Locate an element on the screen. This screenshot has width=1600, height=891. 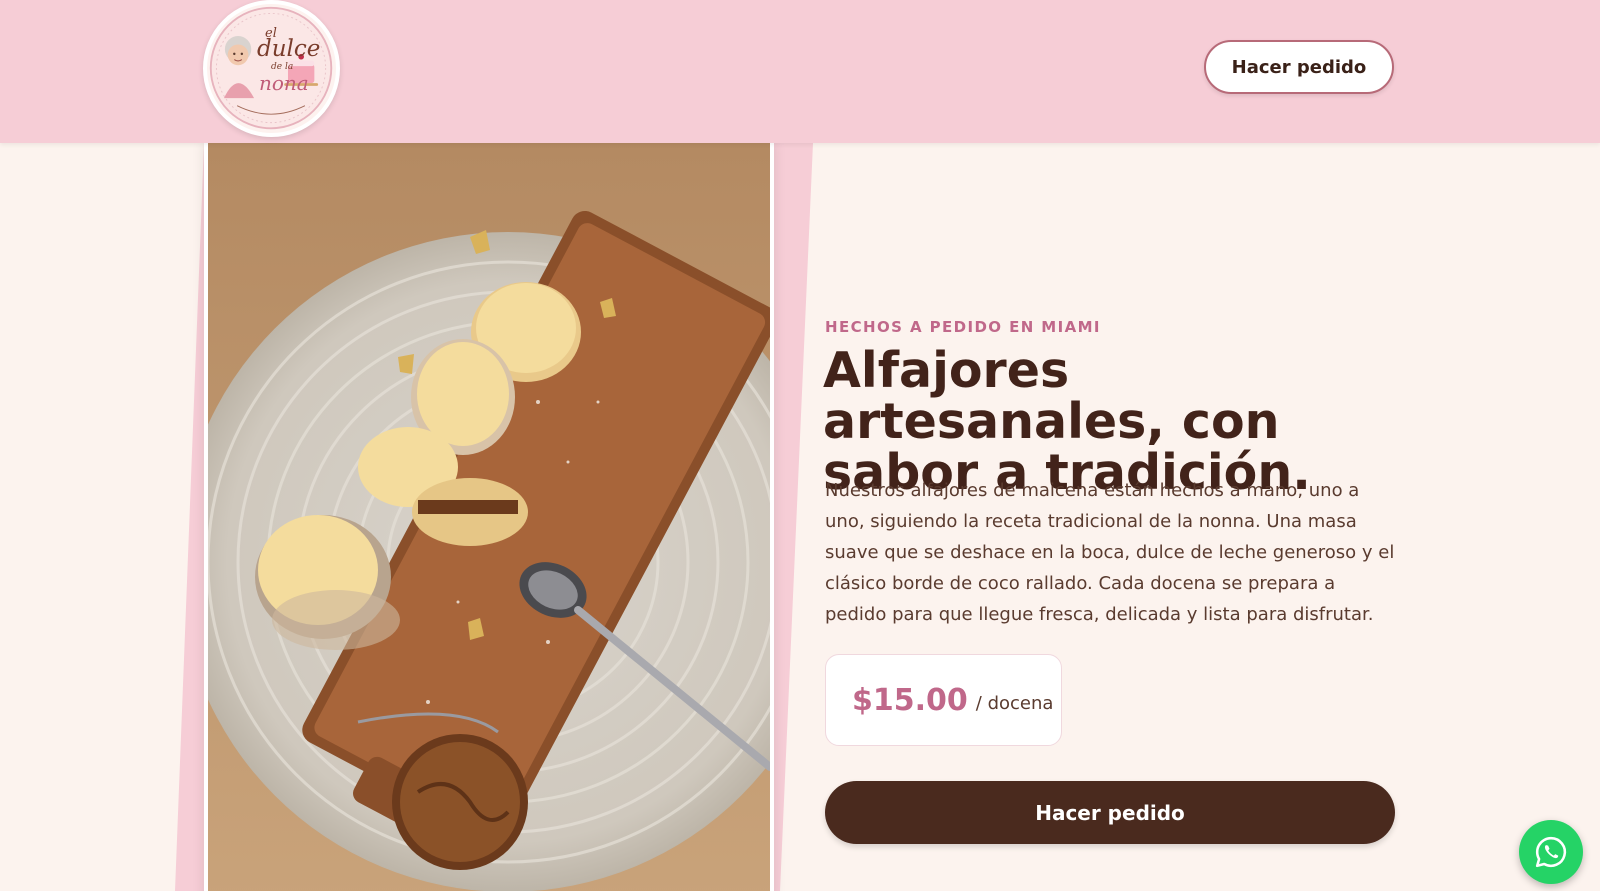
whatsapp-button is located at coordinates (1551, 852).